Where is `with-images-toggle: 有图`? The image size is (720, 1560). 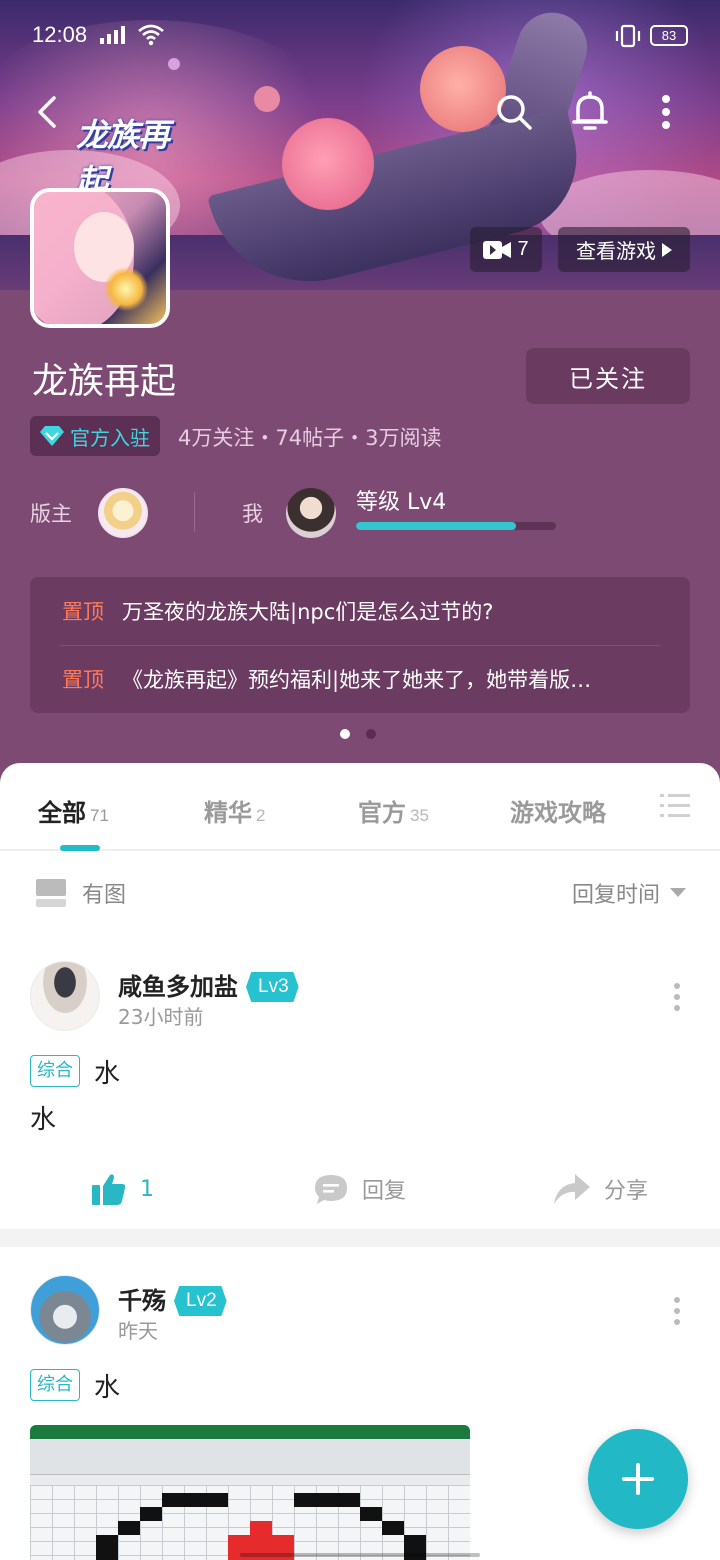 with-images-toggle: 有图 is located at coordinates (81, 893).